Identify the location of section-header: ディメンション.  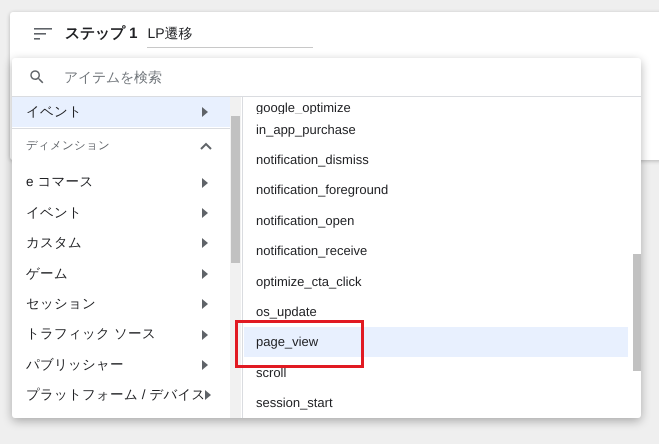
(121, 146).